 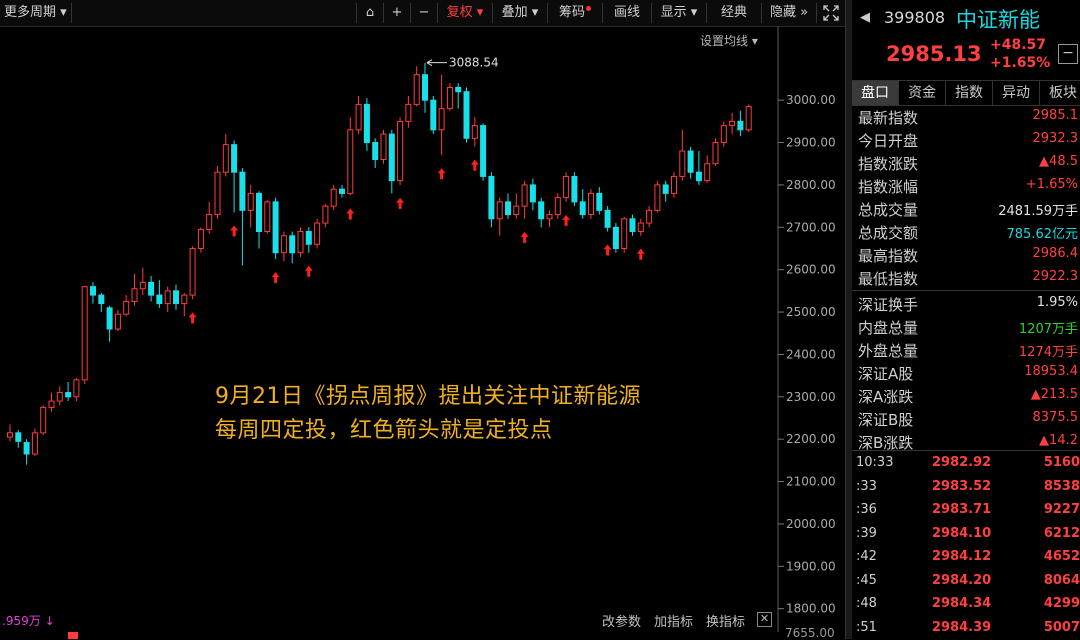 What do you see at coordinates (875, 93) in the screenshot?
I see `tab-pankou: 盘口` at bounding box center [875, 93].